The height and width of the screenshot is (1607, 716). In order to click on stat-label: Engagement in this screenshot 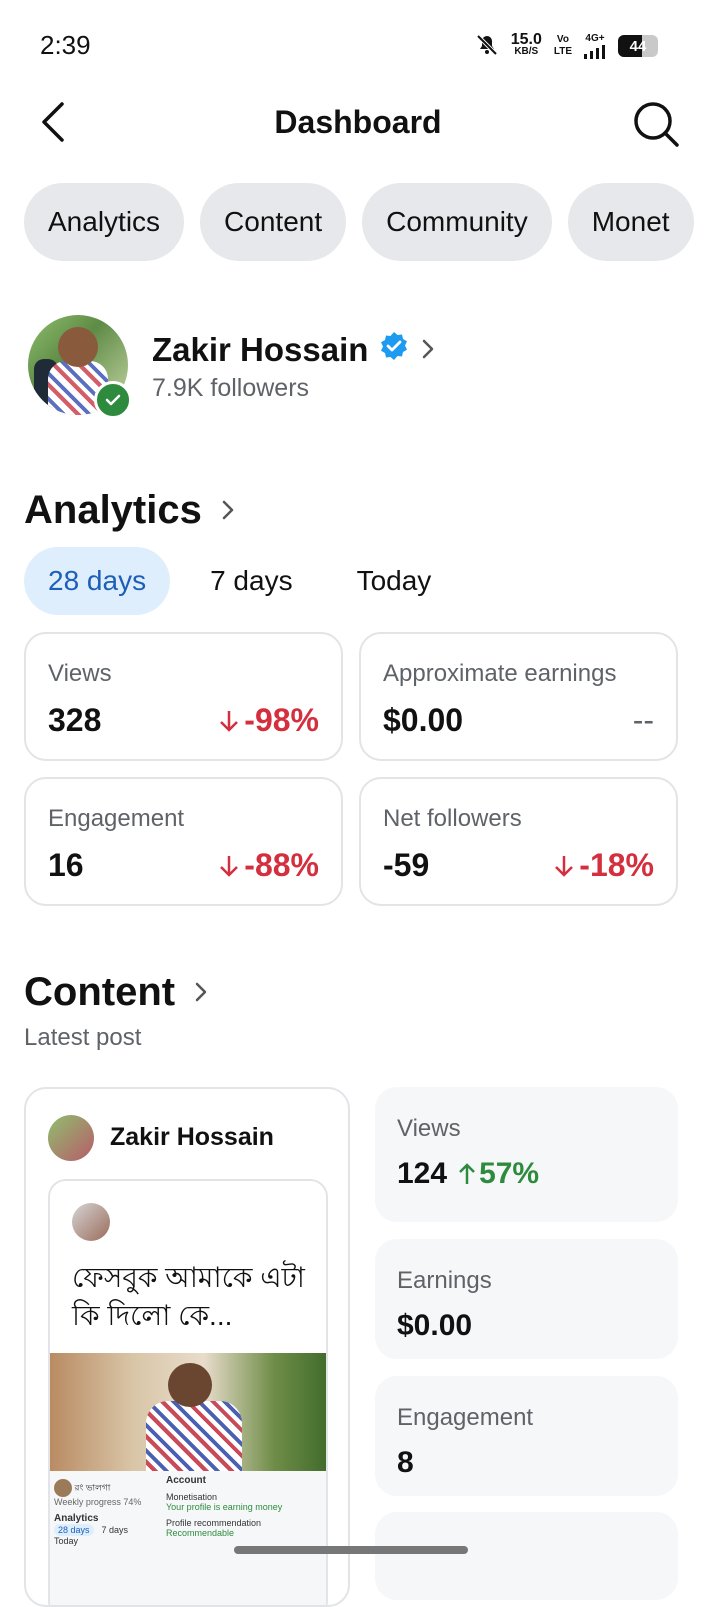, I will do `click(116, 818)`.